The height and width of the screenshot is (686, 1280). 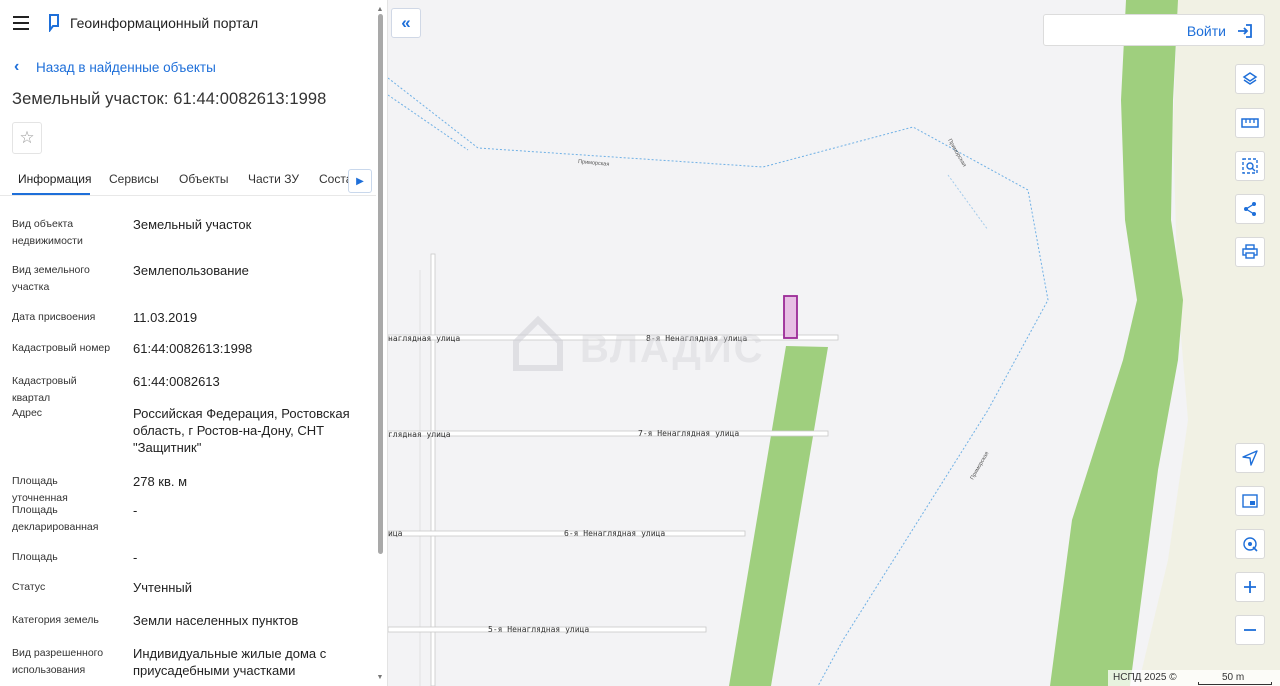 I want to click on star-icon: ☆, so click(x=27, y=137).